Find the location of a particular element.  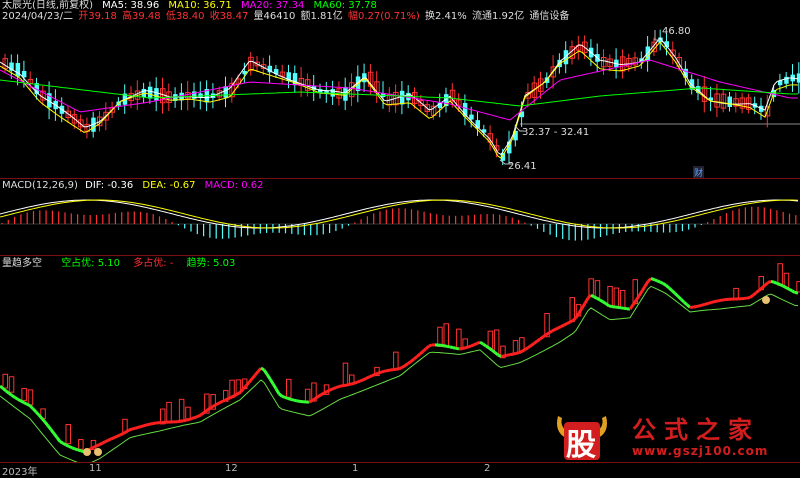

money-bag-icon is located at coordinates (98, 452).